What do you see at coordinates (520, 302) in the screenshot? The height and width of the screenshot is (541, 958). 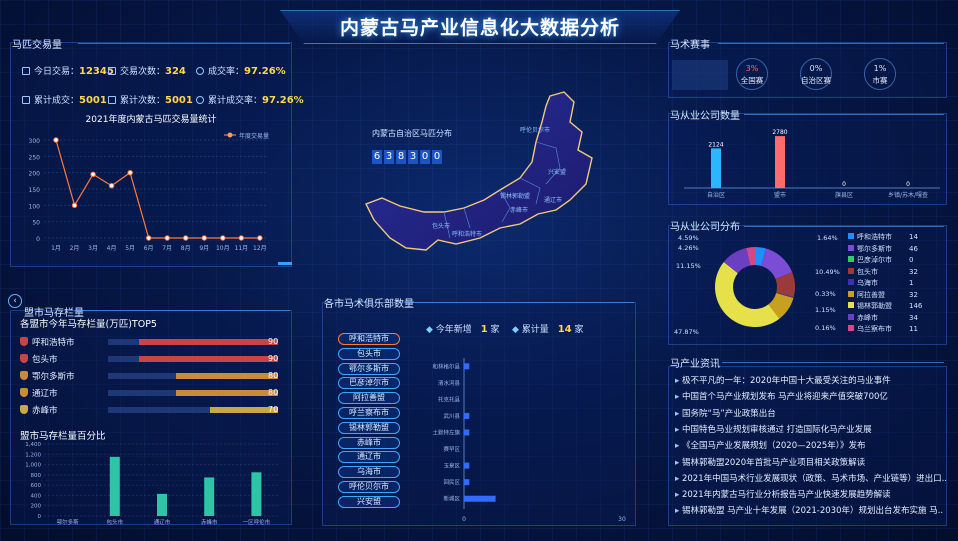 I see `club-title-line` at bounding box center [520, 302].